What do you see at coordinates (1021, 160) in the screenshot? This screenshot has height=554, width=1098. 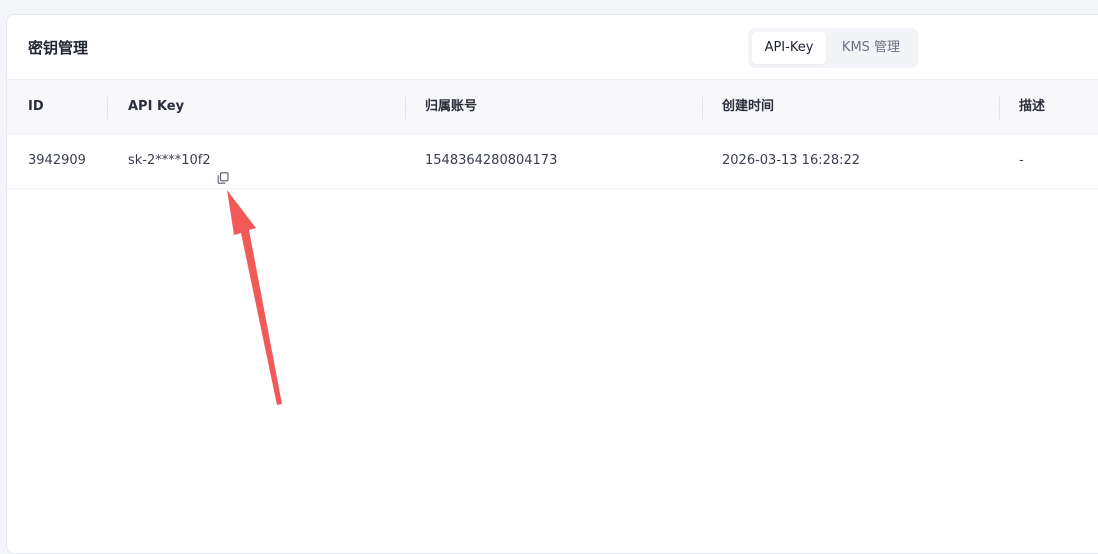 I see `cell-description: -` at bounding box center [1021, 160].